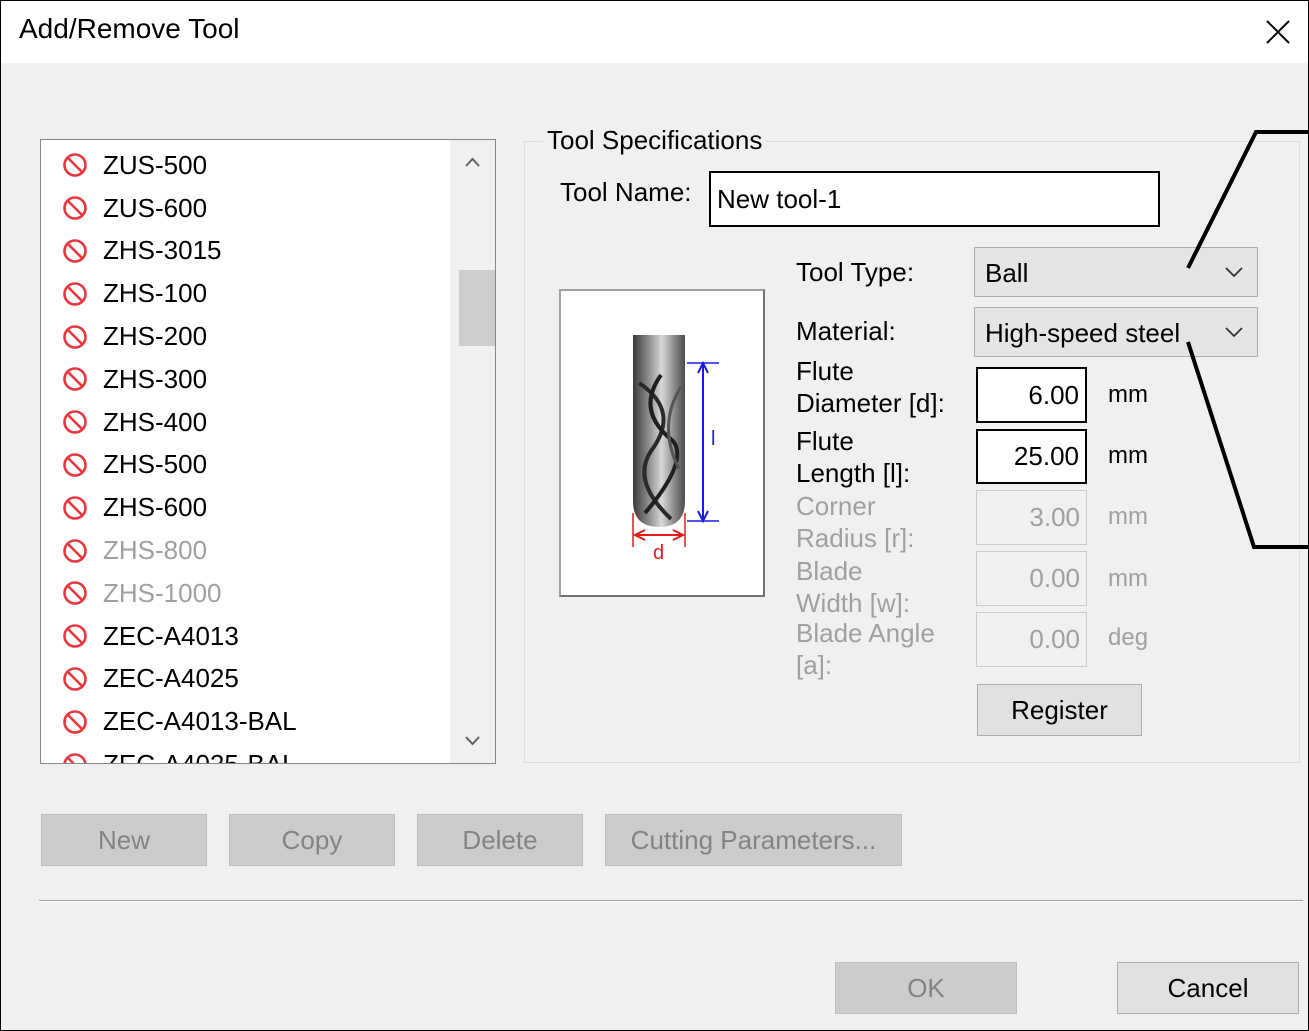 This screenshot has width=1309, height=1031. What do you see at coordinates (853, 603) in the screenshot?
I see `blade-width-label-line2: Width [w]:` at bounding box center [853, 603].